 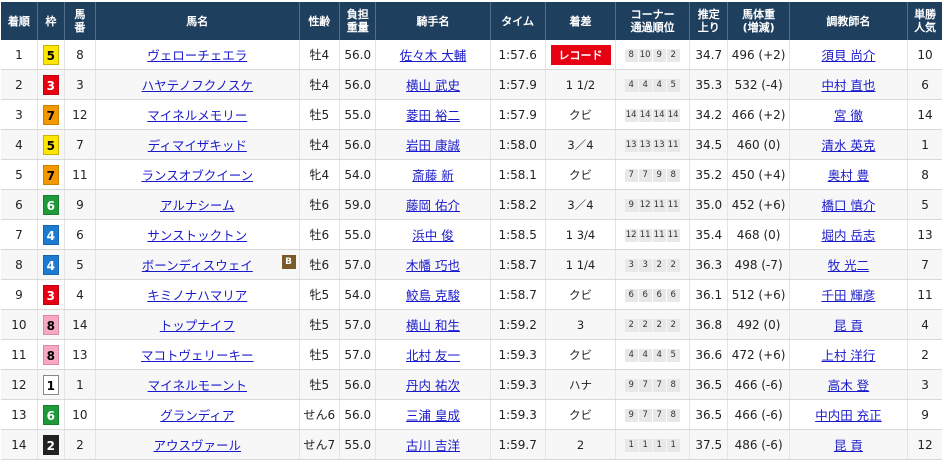 What do you see at coordinates (19, 174) in the screenshot?
I see `rank-cell: 5` at bounding box center [19, 174].